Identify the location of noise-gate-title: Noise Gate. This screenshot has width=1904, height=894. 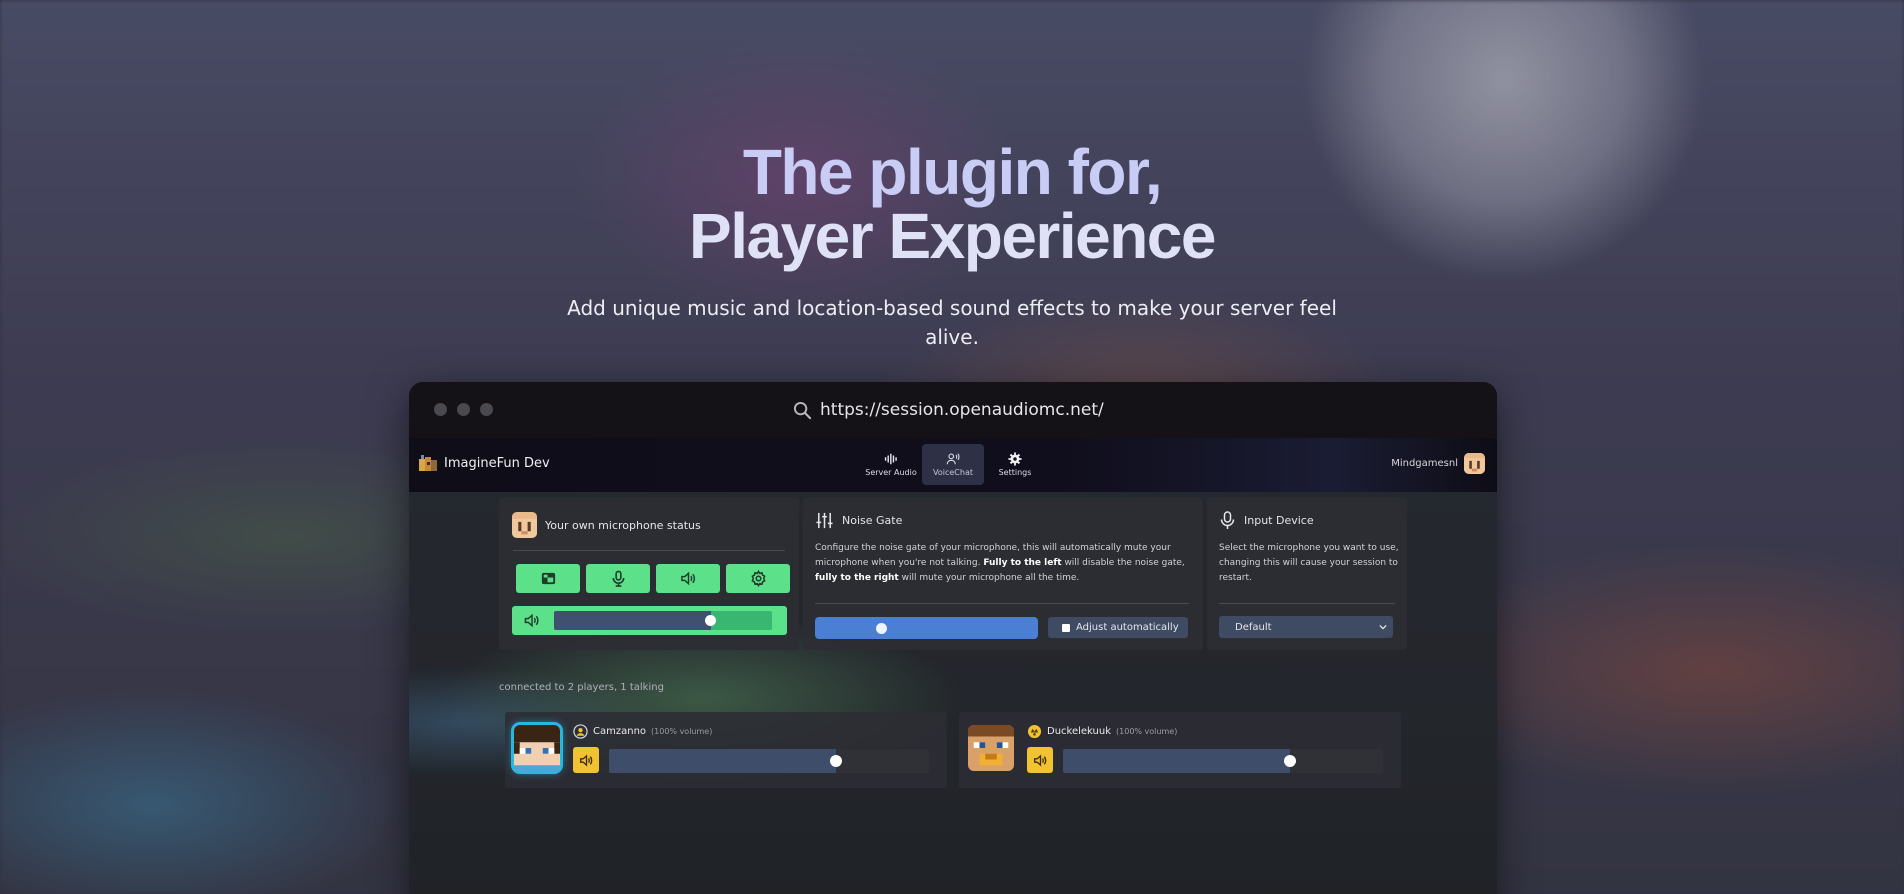
(872, 520).